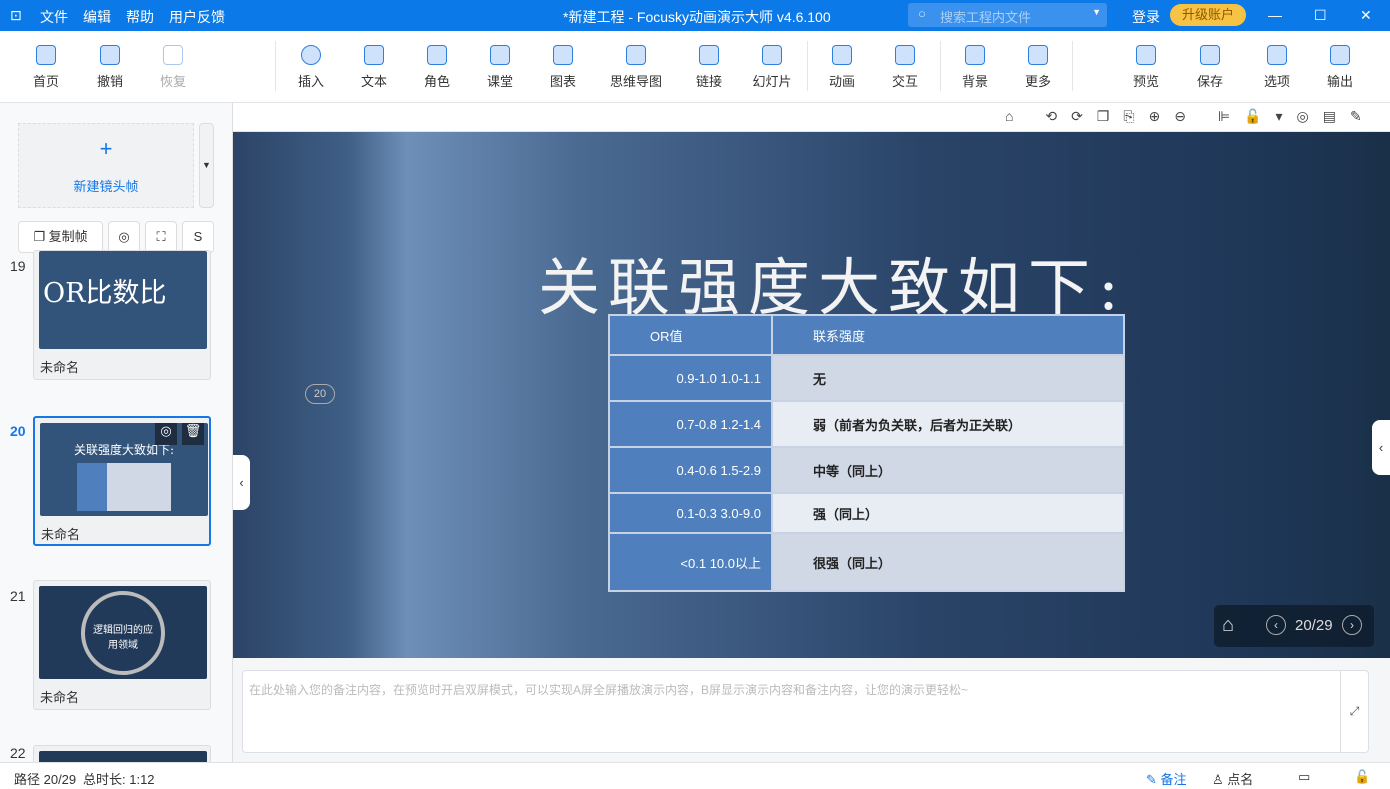 The image size is (1390, 789). I want to click on save-button: 保存, so click(1210, 67).